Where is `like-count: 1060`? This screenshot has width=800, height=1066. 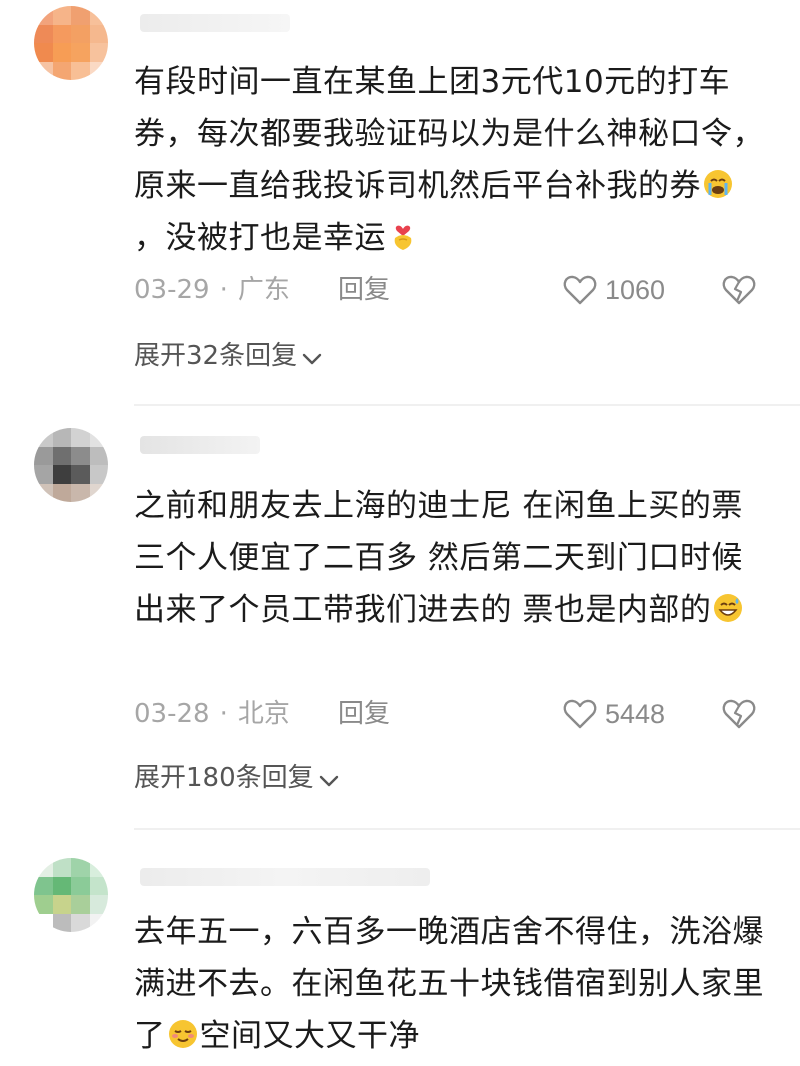
like-count: 1060 is located at coordinates (635, 289).